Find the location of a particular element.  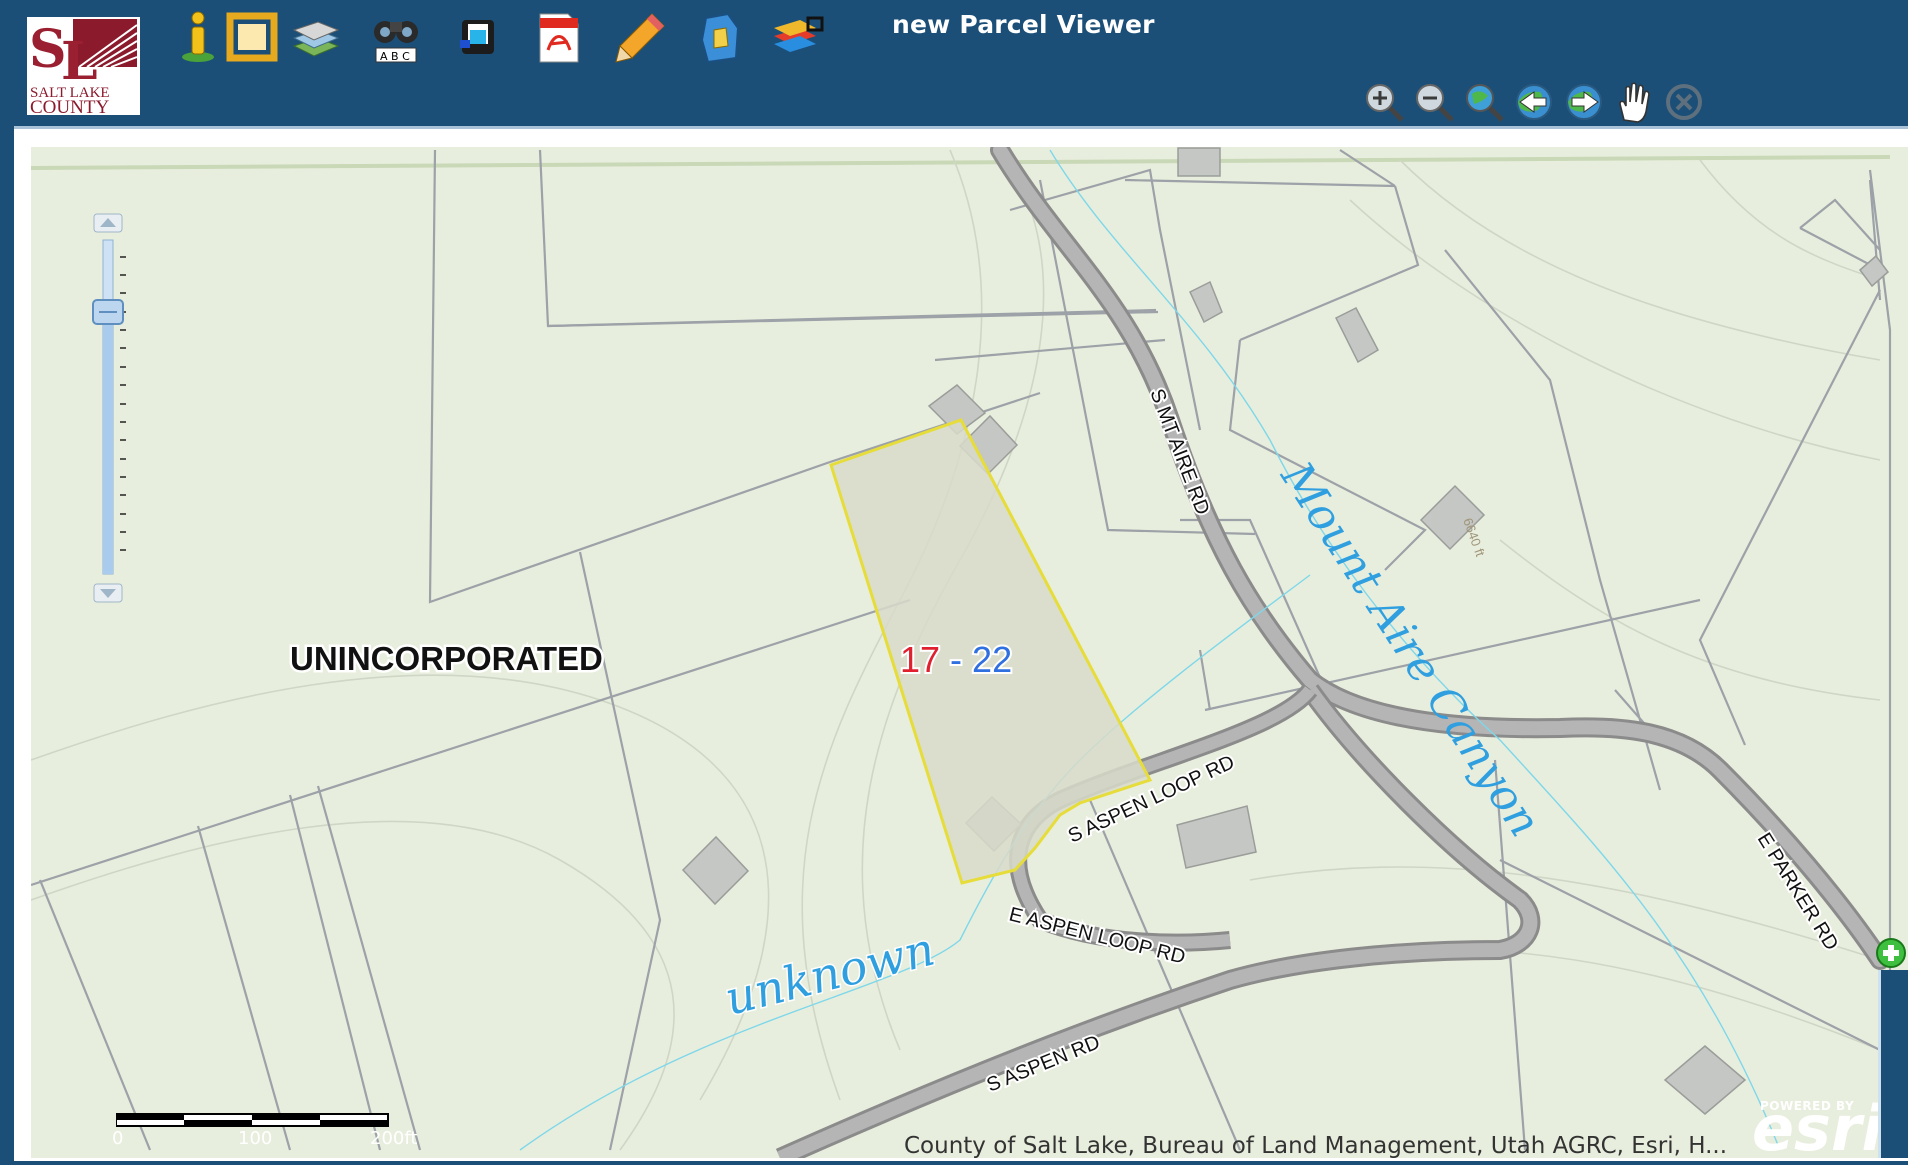

layers-icon is located at coordinates (316, 38).